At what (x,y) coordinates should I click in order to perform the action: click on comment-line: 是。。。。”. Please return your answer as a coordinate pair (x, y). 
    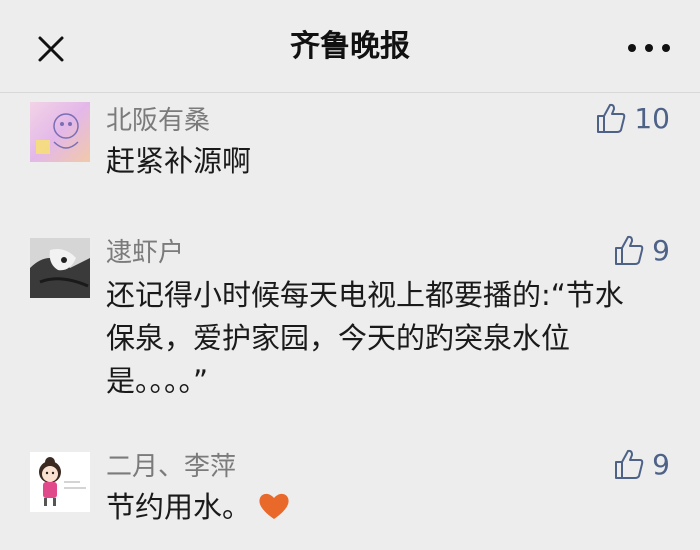
    Looking at the image, I should click on (157, 381).